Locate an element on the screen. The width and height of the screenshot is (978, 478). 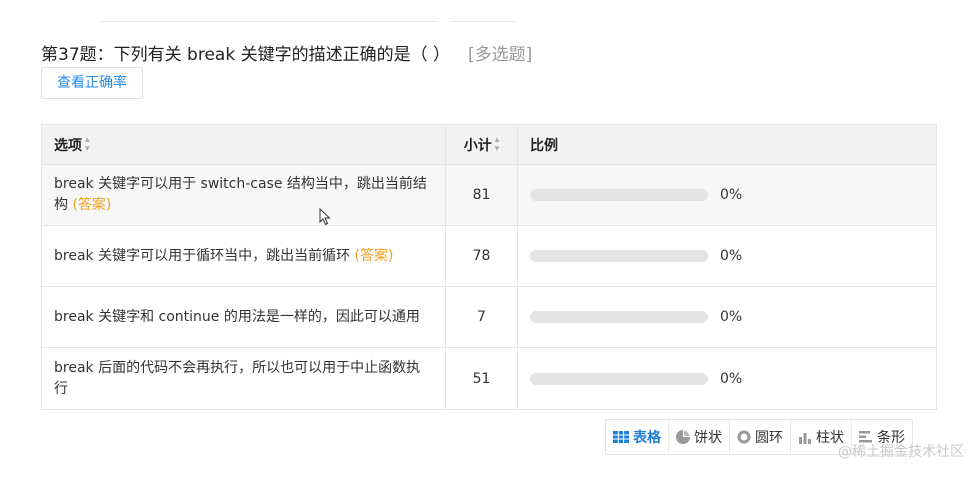
question-title: 第37题：下列有关 break 关键字的描述正确的是（ ） [多选题] is located at coordinates (286, 52).